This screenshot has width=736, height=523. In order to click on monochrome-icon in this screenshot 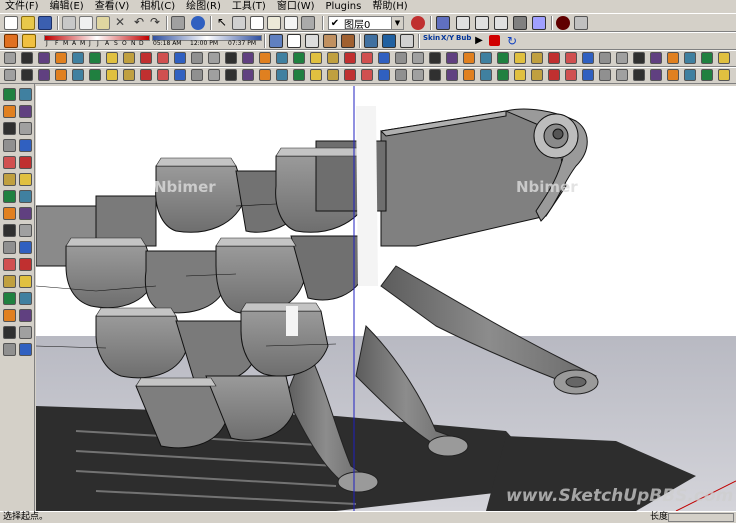, I will do `click(389, 41)`.